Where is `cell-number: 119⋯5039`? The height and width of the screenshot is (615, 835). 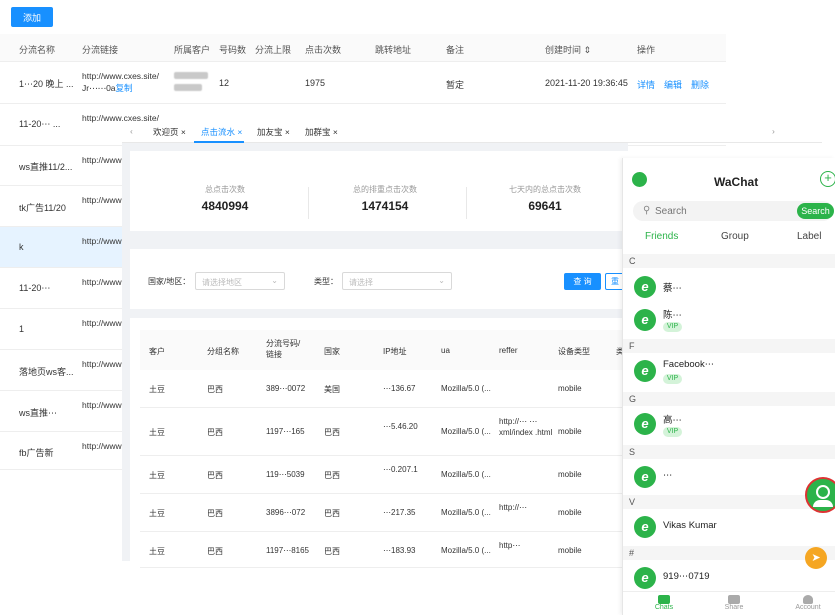
cell-number: 119⋯5039 is located at coordinates (285, 474).